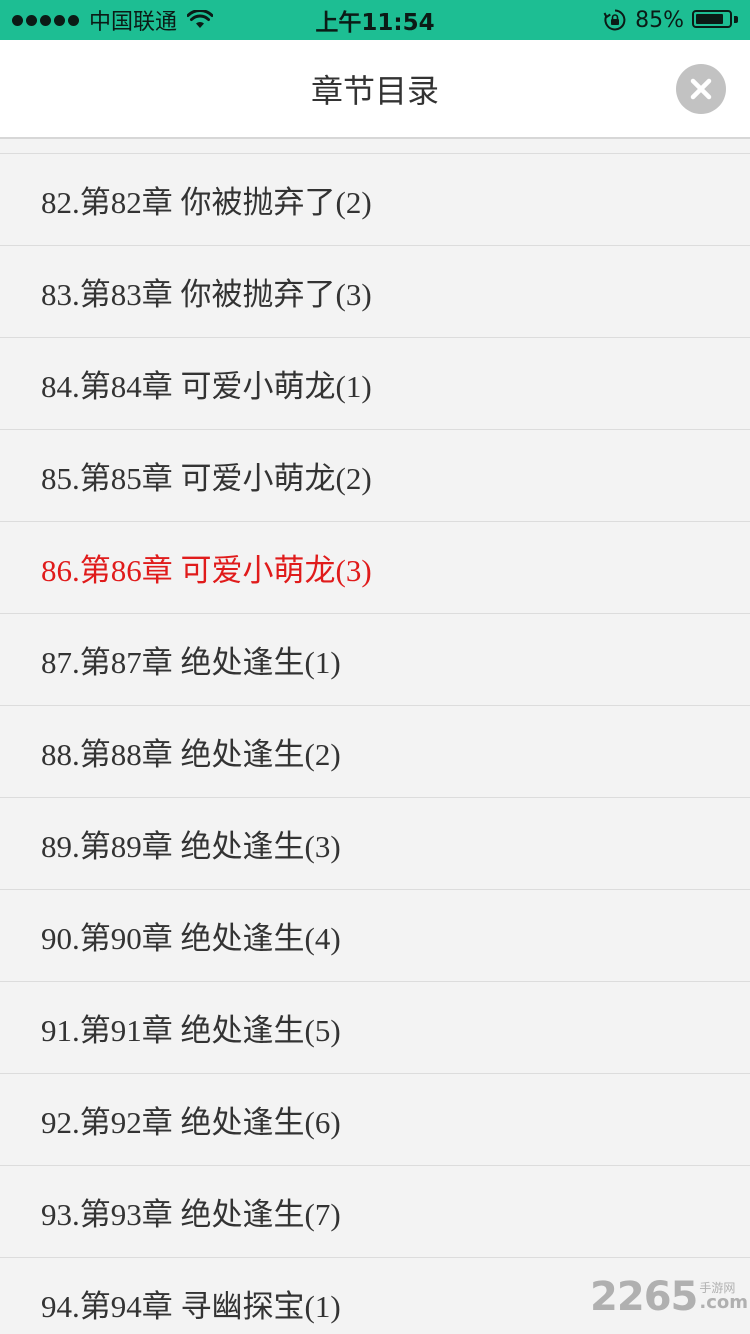 The height and width of the screenshot is (1334, 750). What do you see at coordinates (375, 292) in the screenshot?
I see `chapter-item: 83.第83章 你被抛弃了(3)` at bounding box center [375, 292].